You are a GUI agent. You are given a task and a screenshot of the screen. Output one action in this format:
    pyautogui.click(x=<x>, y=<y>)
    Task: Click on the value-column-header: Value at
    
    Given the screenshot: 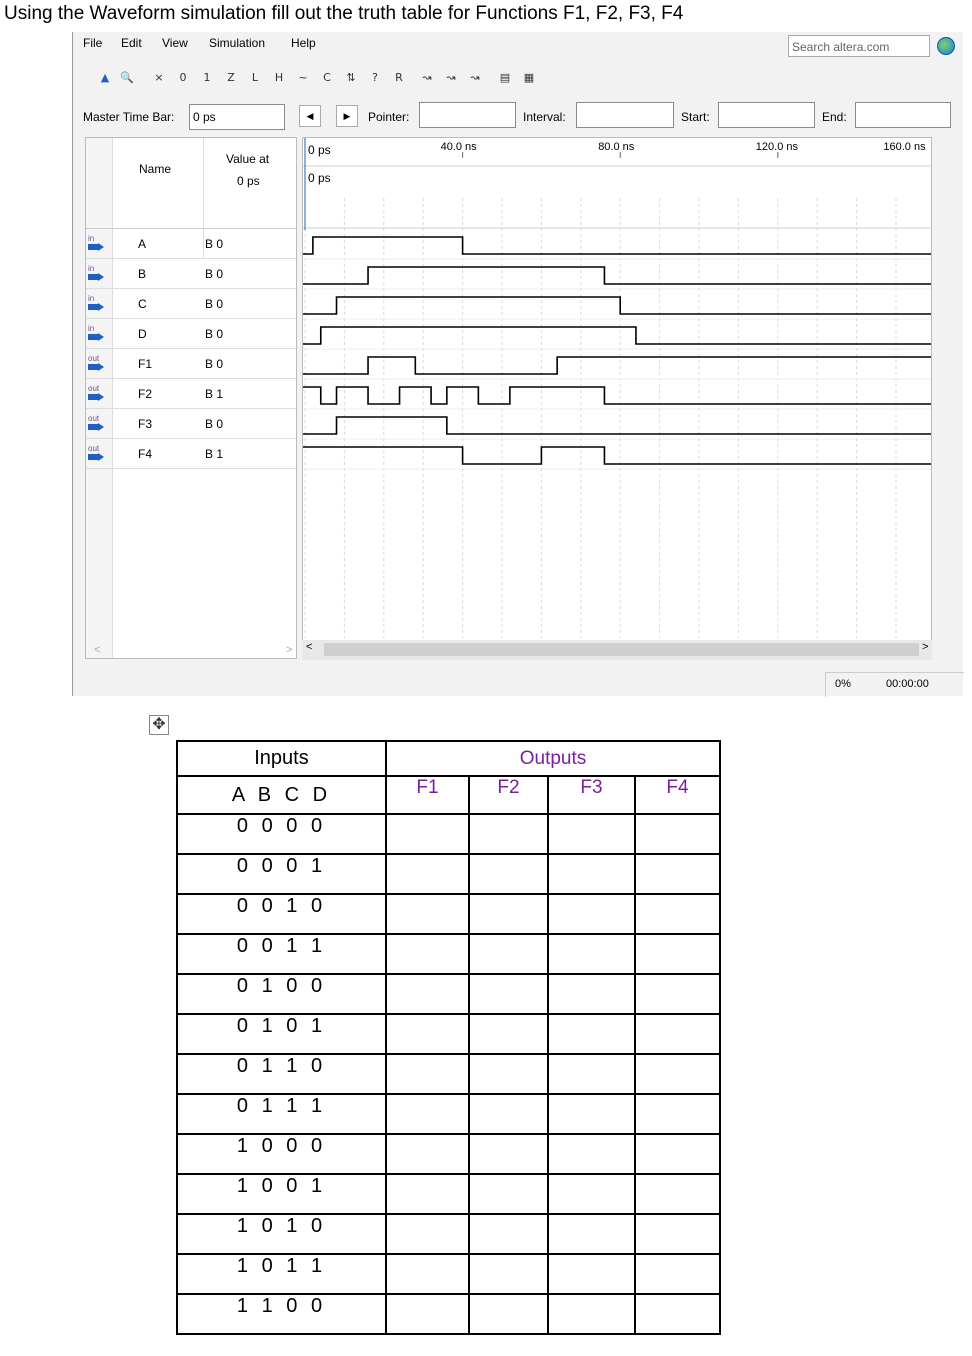 What is the action you would take?
    pyautogui.click(x=247, y=159)
    